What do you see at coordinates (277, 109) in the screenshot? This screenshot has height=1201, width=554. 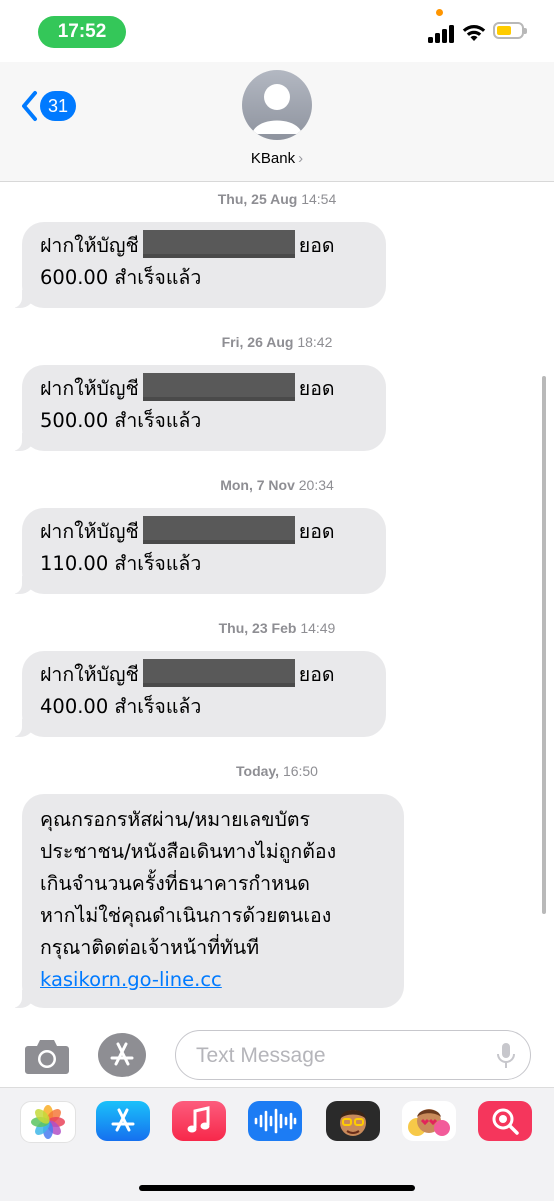 I see `person-icon` at bounding box center [277, 109].